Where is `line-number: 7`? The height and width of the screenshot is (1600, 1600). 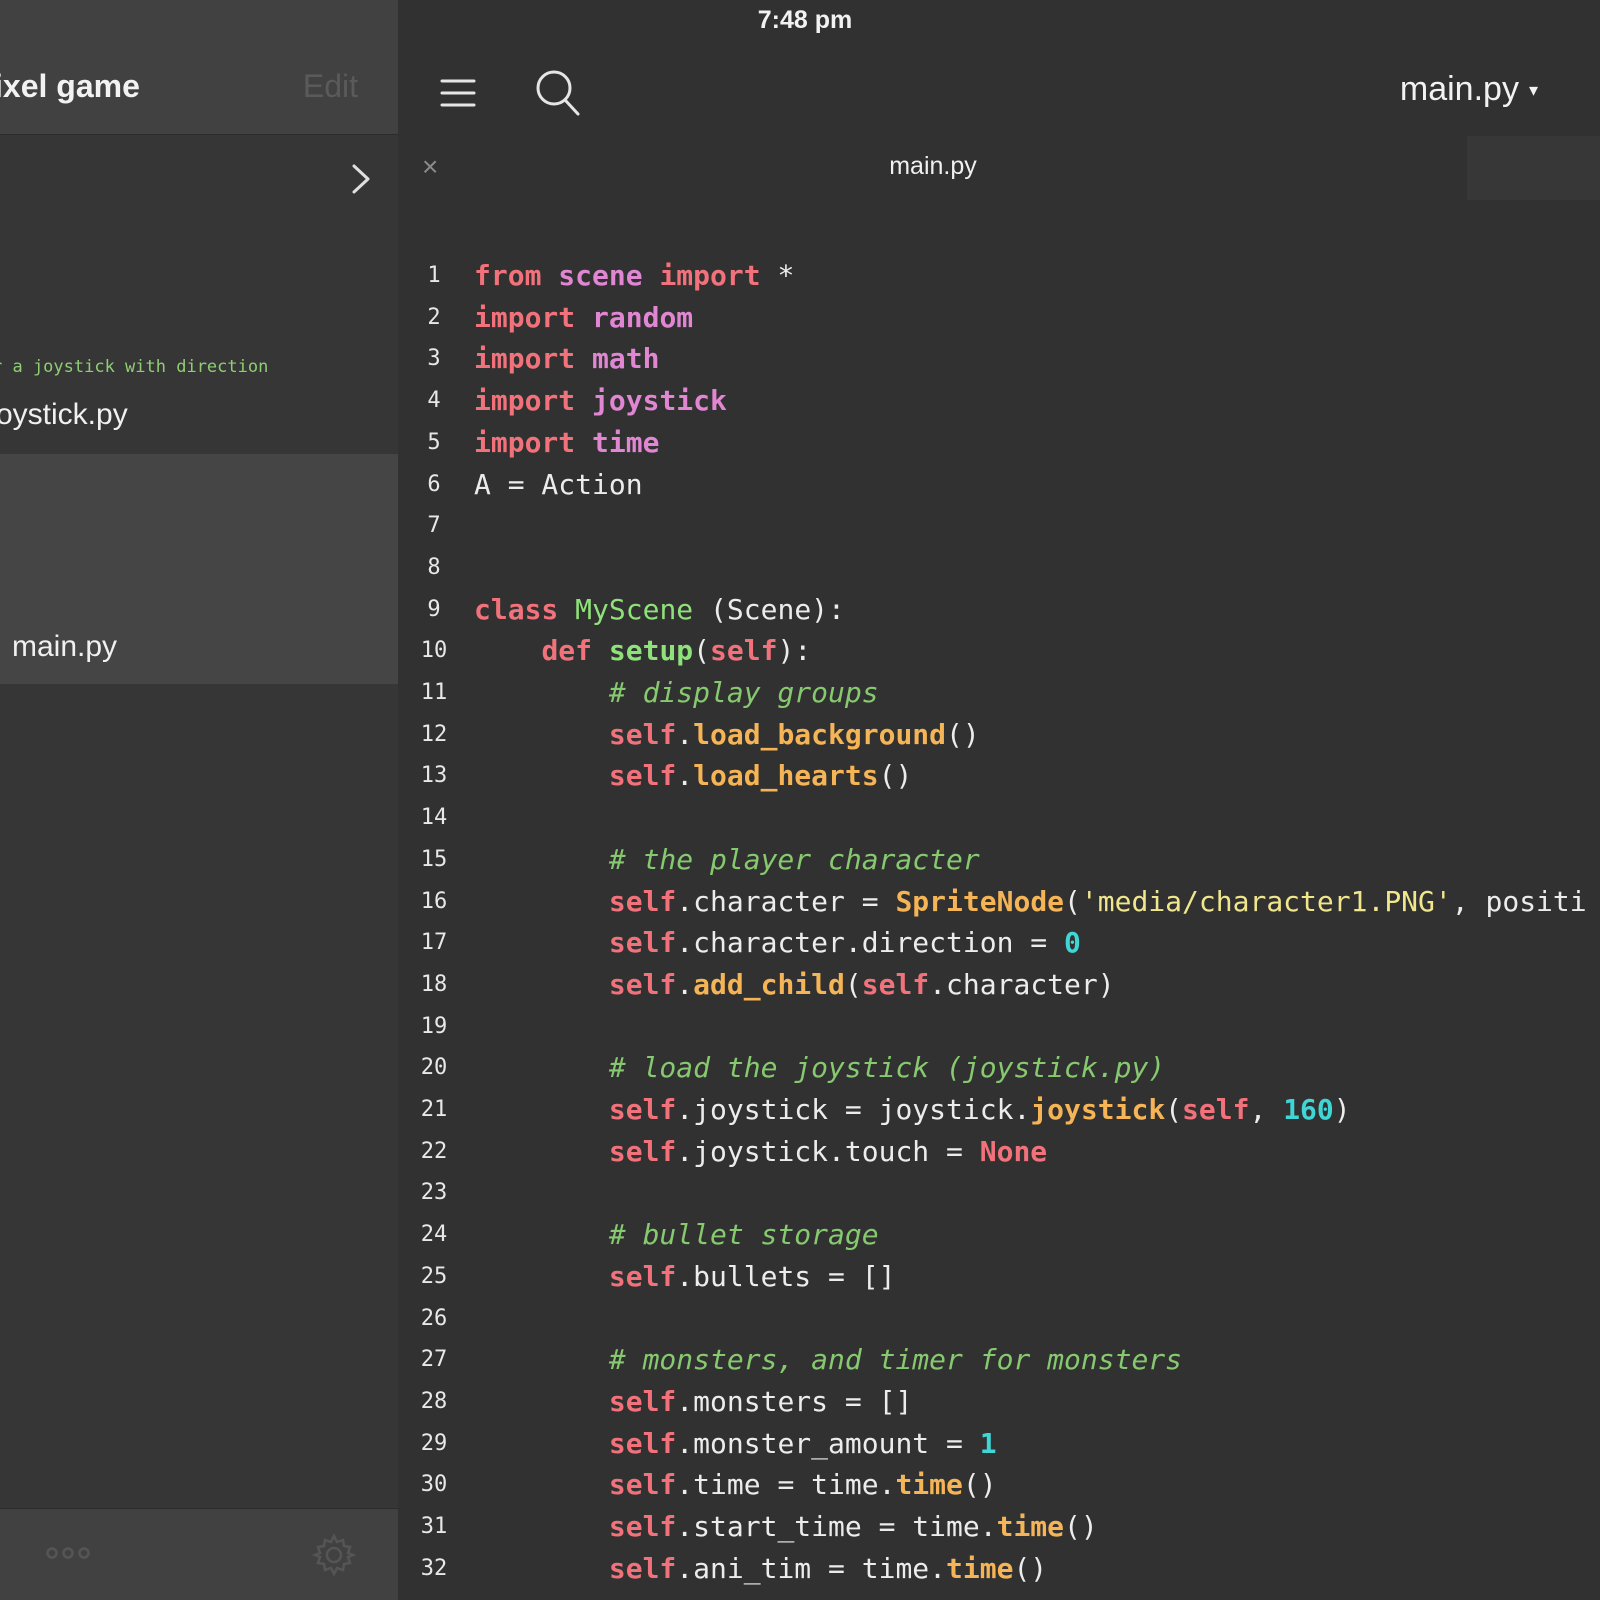 line-number: 7 is located at coordinates (434, 525).